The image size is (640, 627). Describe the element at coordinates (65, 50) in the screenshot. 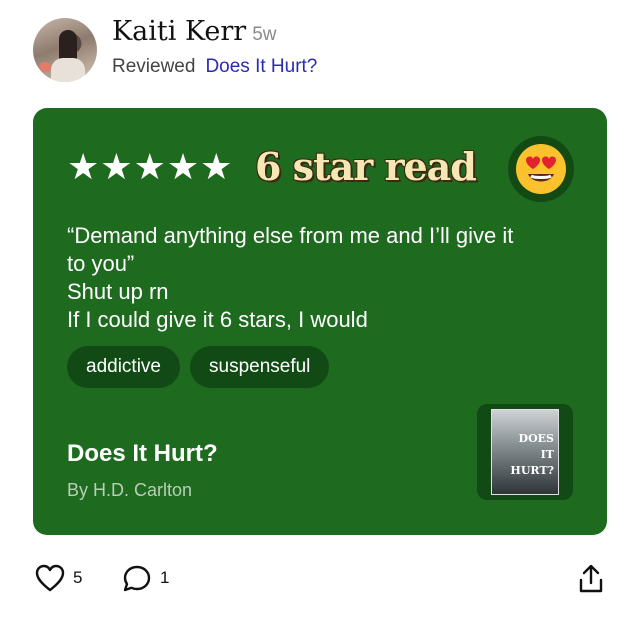

I see `reviewer-avatar` at that location.